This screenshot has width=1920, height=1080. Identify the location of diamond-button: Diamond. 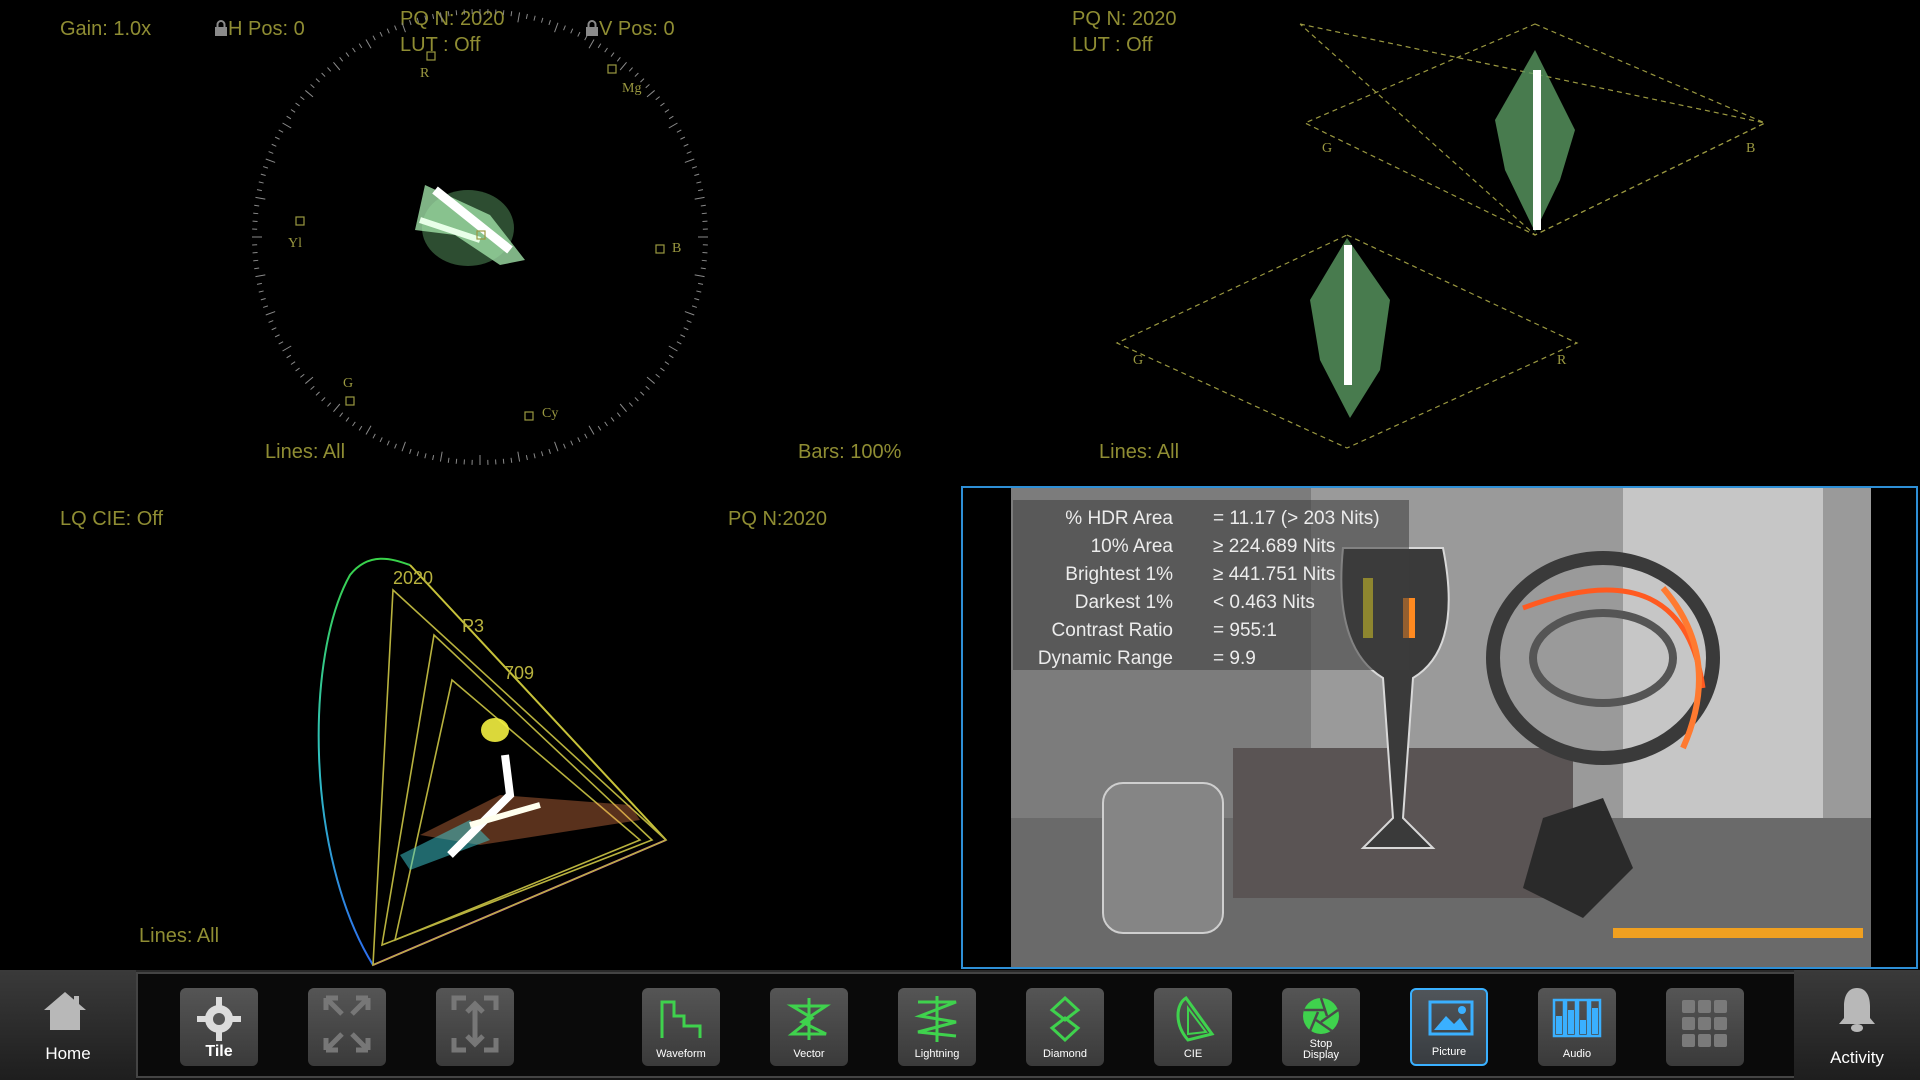
(1065, 1027).